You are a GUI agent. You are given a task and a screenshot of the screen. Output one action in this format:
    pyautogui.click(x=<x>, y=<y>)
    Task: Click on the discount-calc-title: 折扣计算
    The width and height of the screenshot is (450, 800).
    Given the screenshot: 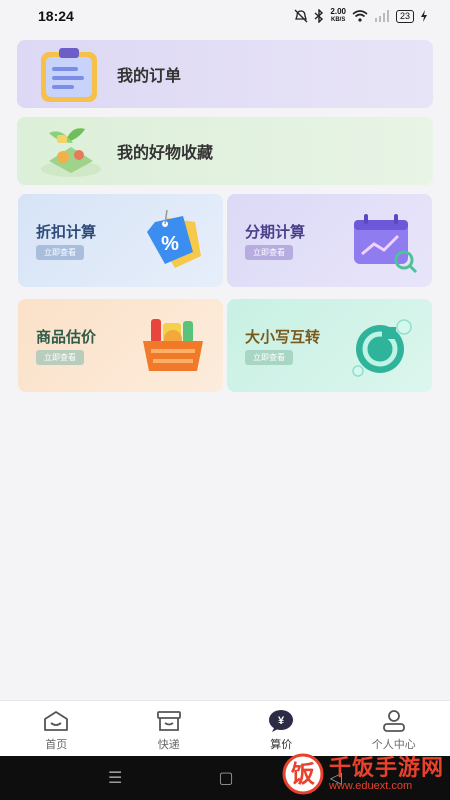 What is the action you would take?
    pyautogui.click(x=66, y=232)
    